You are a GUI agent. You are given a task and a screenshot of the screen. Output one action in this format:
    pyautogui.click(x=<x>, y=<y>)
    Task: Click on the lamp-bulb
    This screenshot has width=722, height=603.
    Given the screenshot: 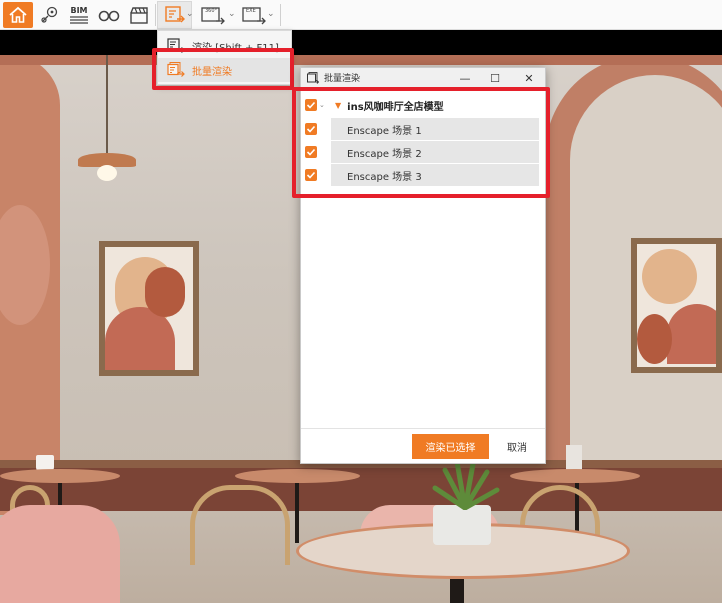 What is the action you would take?
    pyautogui.click(x=107, y=173)
    